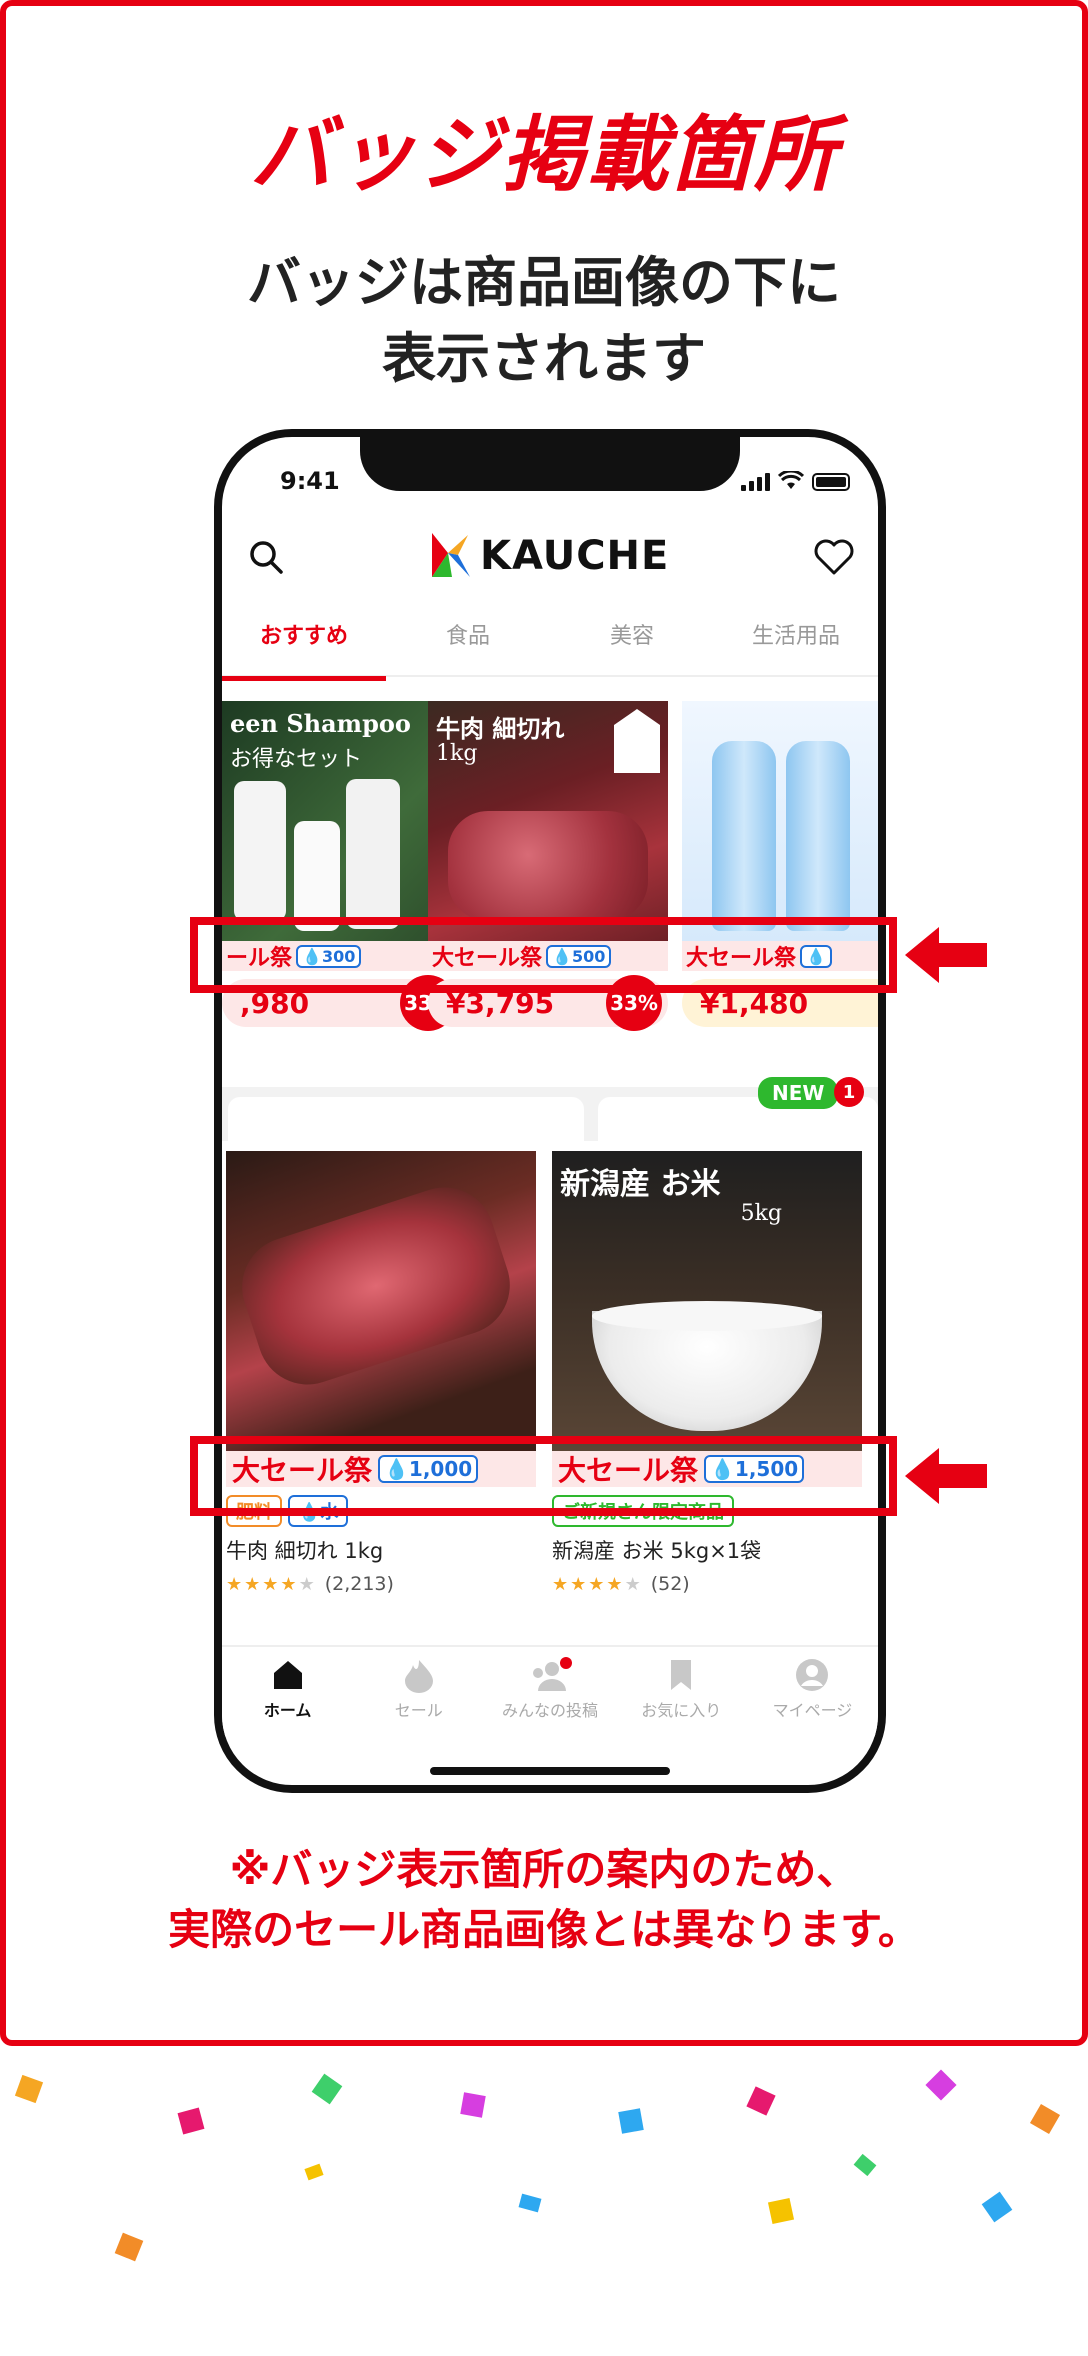 This screenshot has height=2356, width=1088. I want to click on nav-home: ホーム, so click(287, 1692).